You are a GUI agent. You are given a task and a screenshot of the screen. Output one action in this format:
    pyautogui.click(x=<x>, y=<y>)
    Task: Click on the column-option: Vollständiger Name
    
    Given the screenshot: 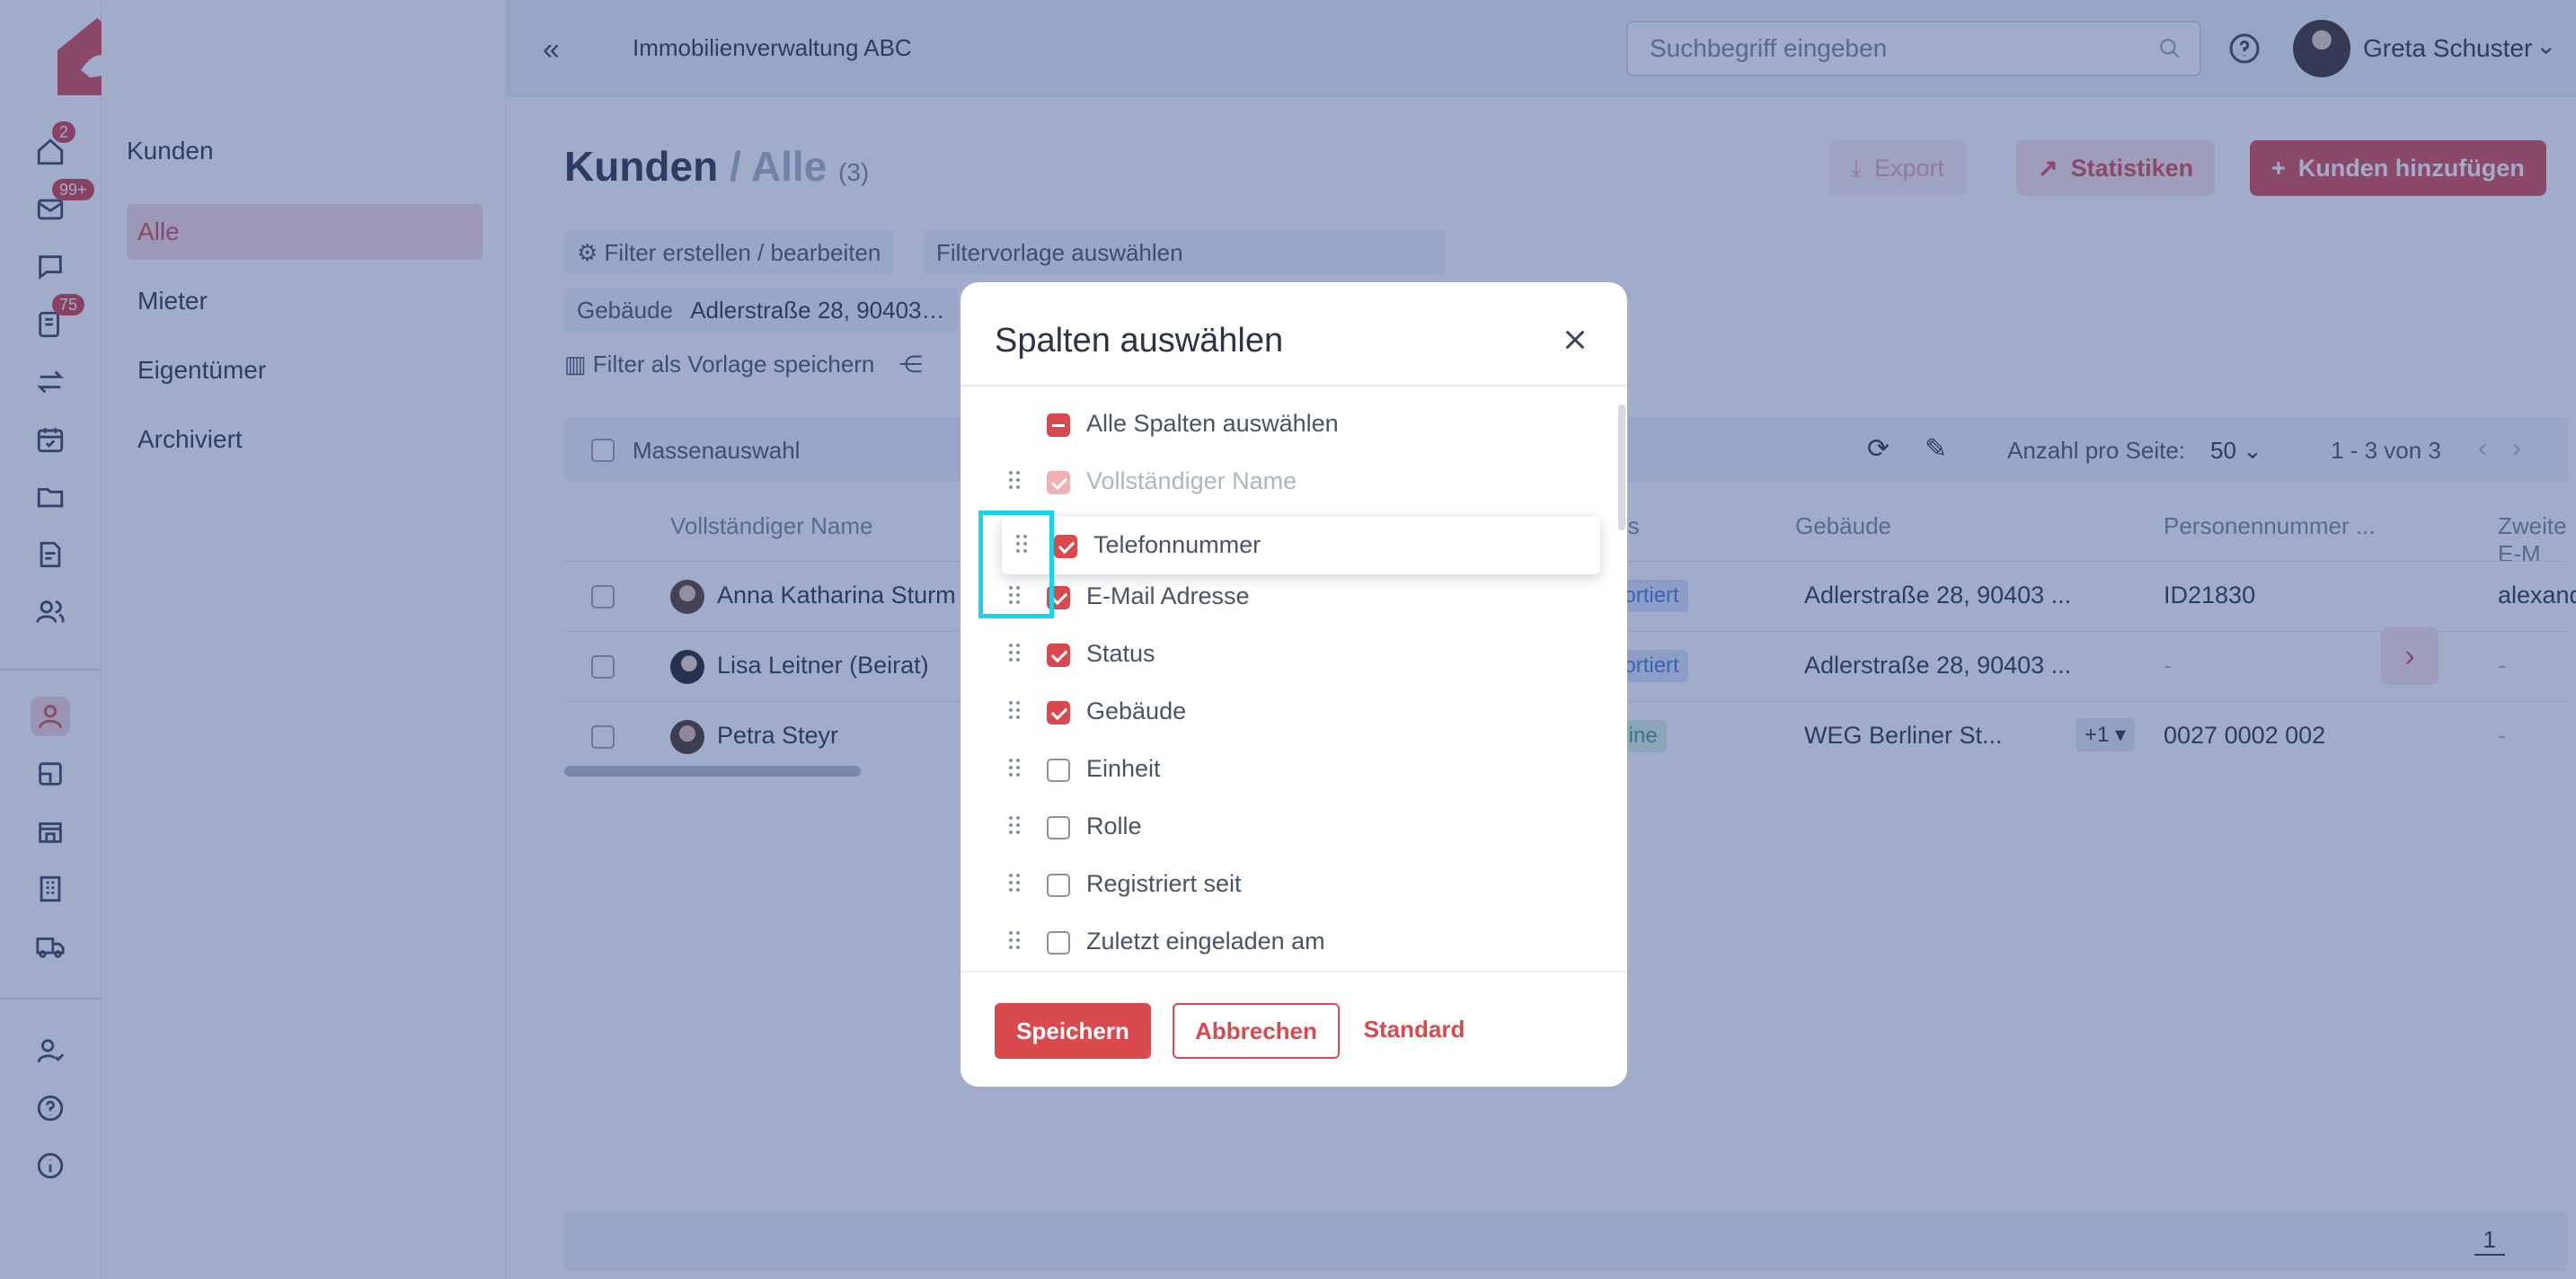 What is the action you would take?
    pyautogui.click(x=1294, y=482)
    